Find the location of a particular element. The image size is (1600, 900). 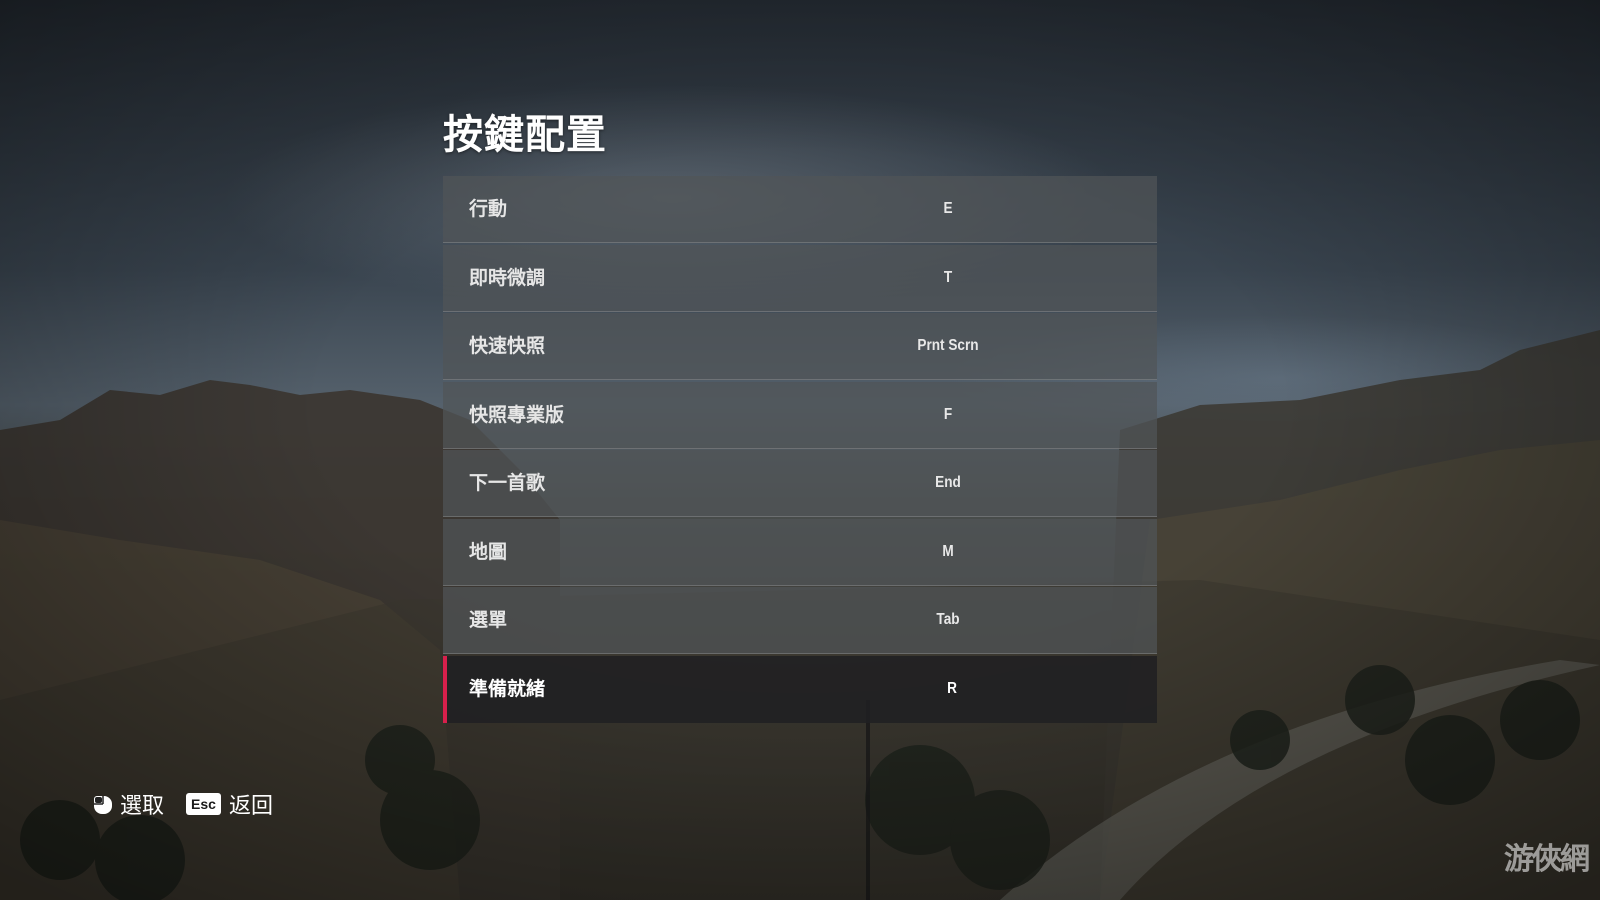

action-label: 下一首歌 is located at coordinates (507, 483).